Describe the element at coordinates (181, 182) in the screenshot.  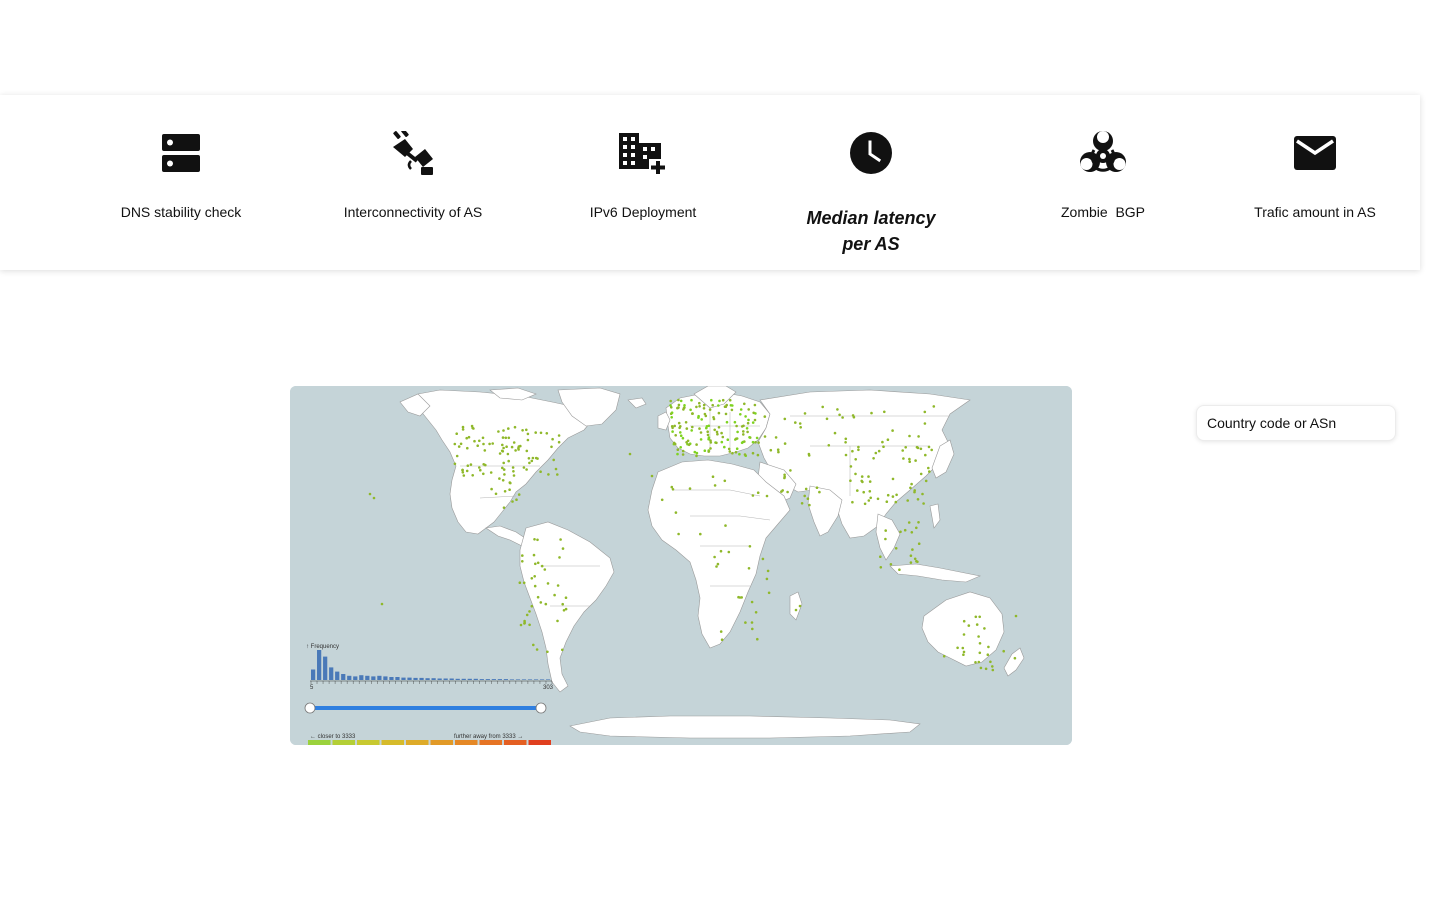
I see `tool-dns-stability: DNS stability check` at that location.